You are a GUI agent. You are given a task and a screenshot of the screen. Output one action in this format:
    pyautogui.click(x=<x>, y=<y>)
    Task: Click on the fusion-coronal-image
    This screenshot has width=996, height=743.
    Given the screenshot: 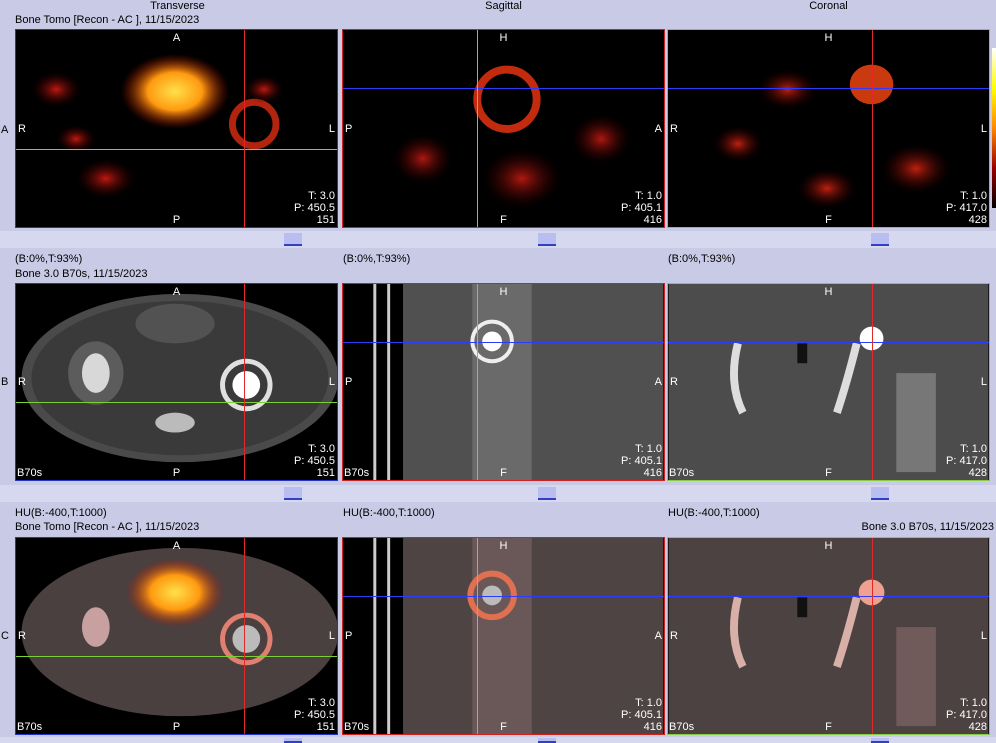 What is the action you would take?
    pyautogui.click(x=828, y=636)
    